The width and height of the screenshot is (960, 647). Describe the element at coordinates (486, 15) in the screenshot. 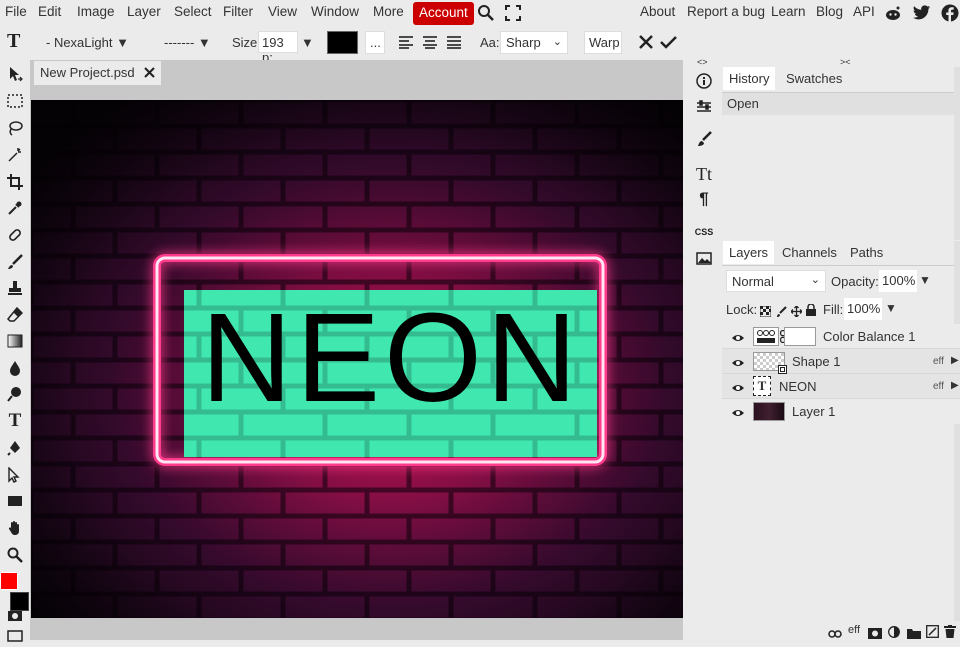

I see `search-icon` at that location.